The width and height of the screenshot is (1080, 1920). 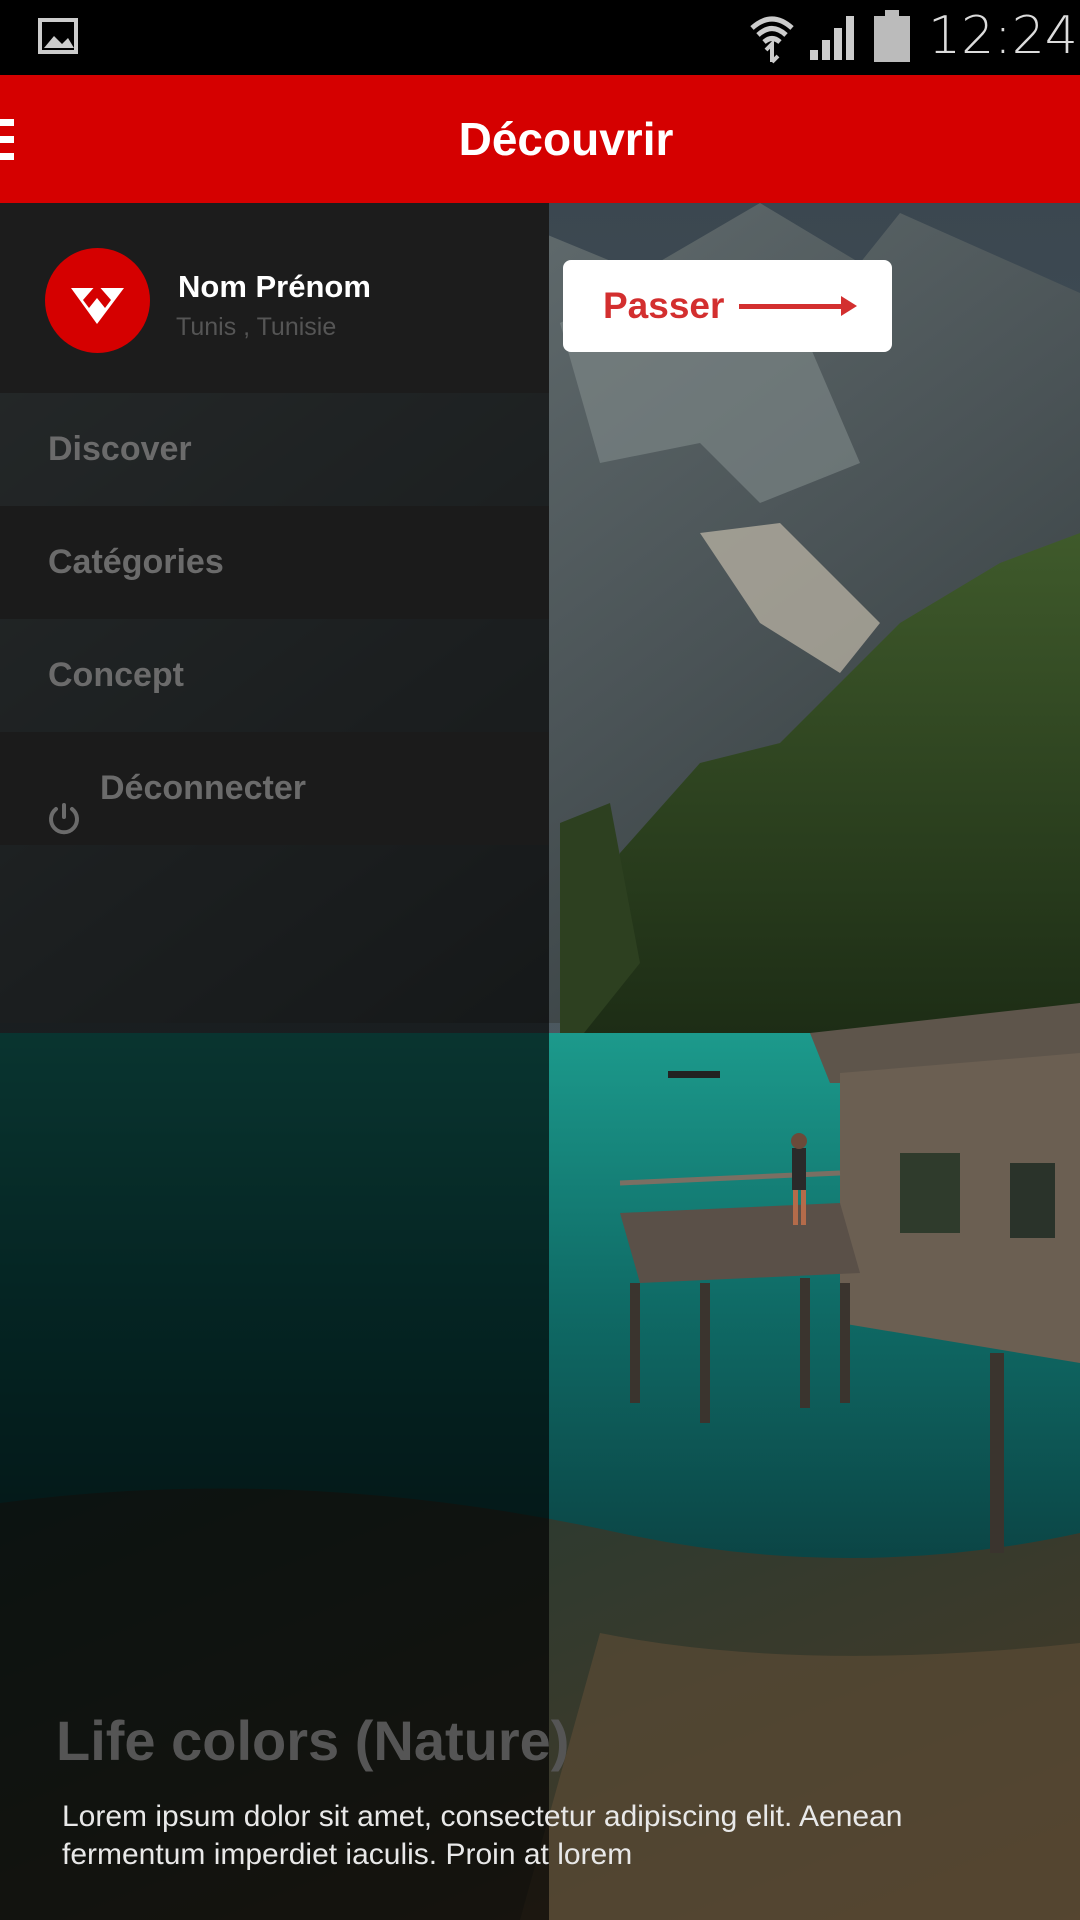 What do you see at coordinates (203, 788) in the screenshot?
I see `drawer-item-label: Déconnecter` at bounding box center [203, 788].